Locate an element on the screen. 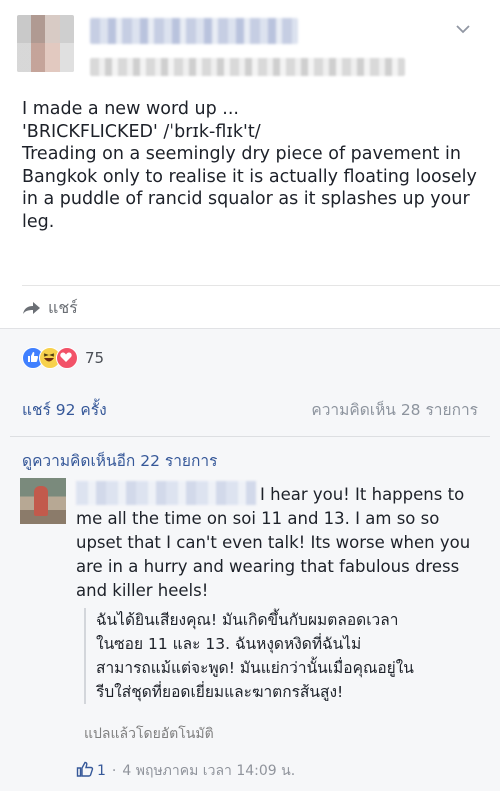  comment-like-count: 1 is located at coordinates (101, 771).